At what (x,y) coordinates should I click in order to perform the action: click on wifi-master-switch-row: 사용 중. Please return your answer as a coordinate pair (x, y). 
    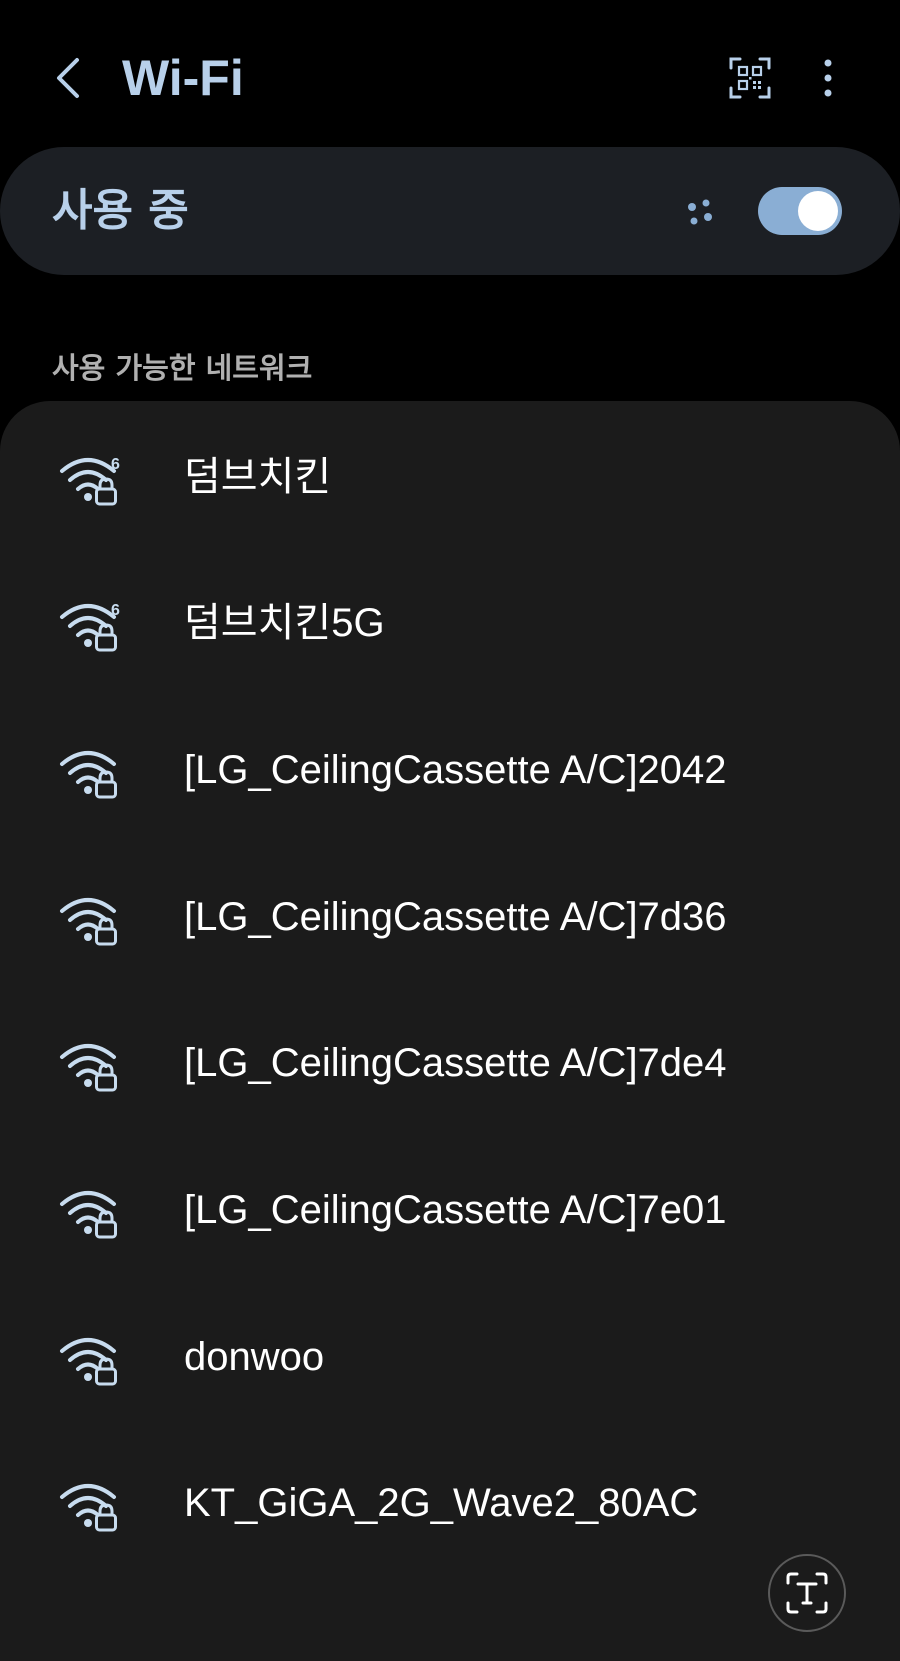
    Looking at the image, I should click on (450, 211).